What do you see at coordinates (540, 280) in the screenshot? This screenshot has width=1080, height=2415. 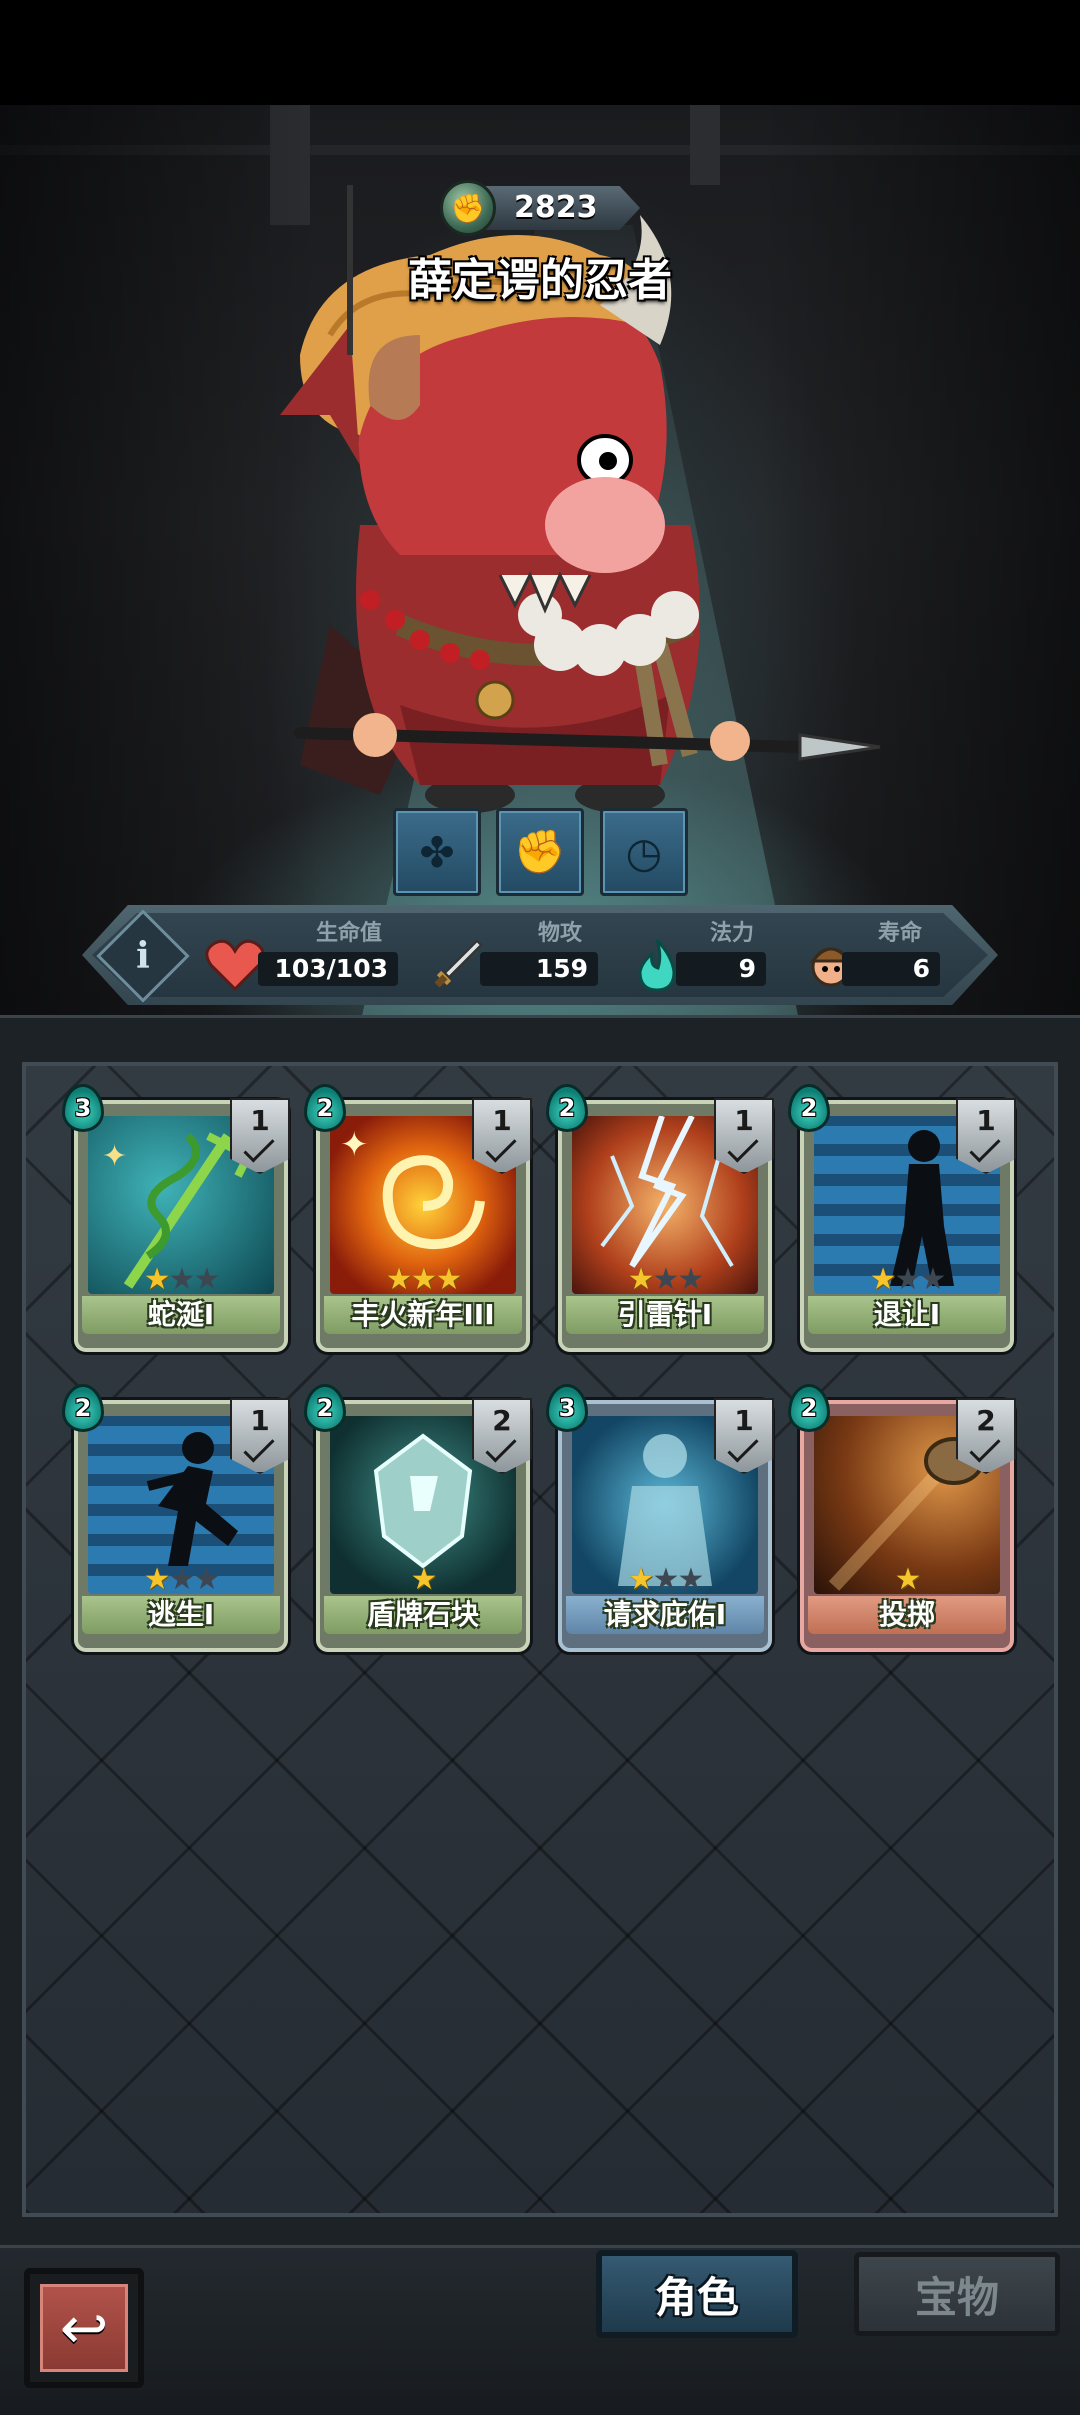 I see `hero-name: 薛定谔的忍者` at bounding box center [540, 280].